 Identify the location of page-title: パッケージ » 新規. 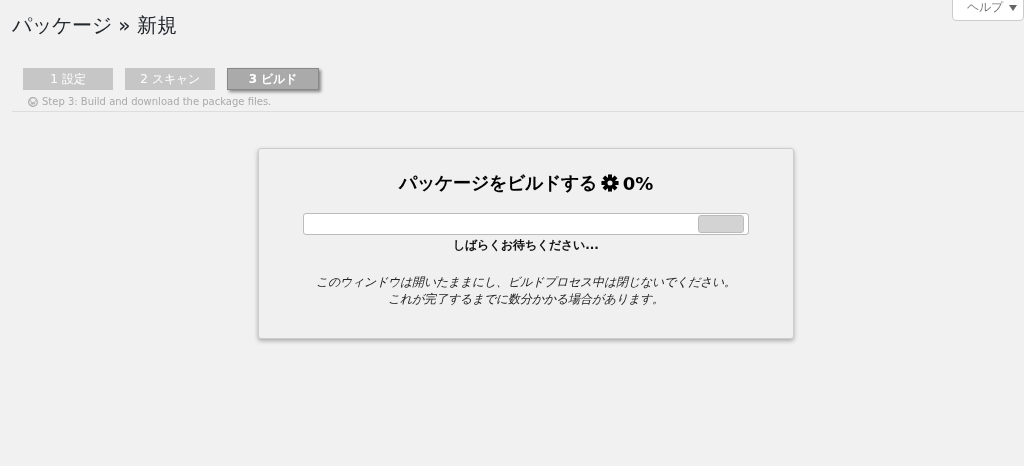
(94, 25).